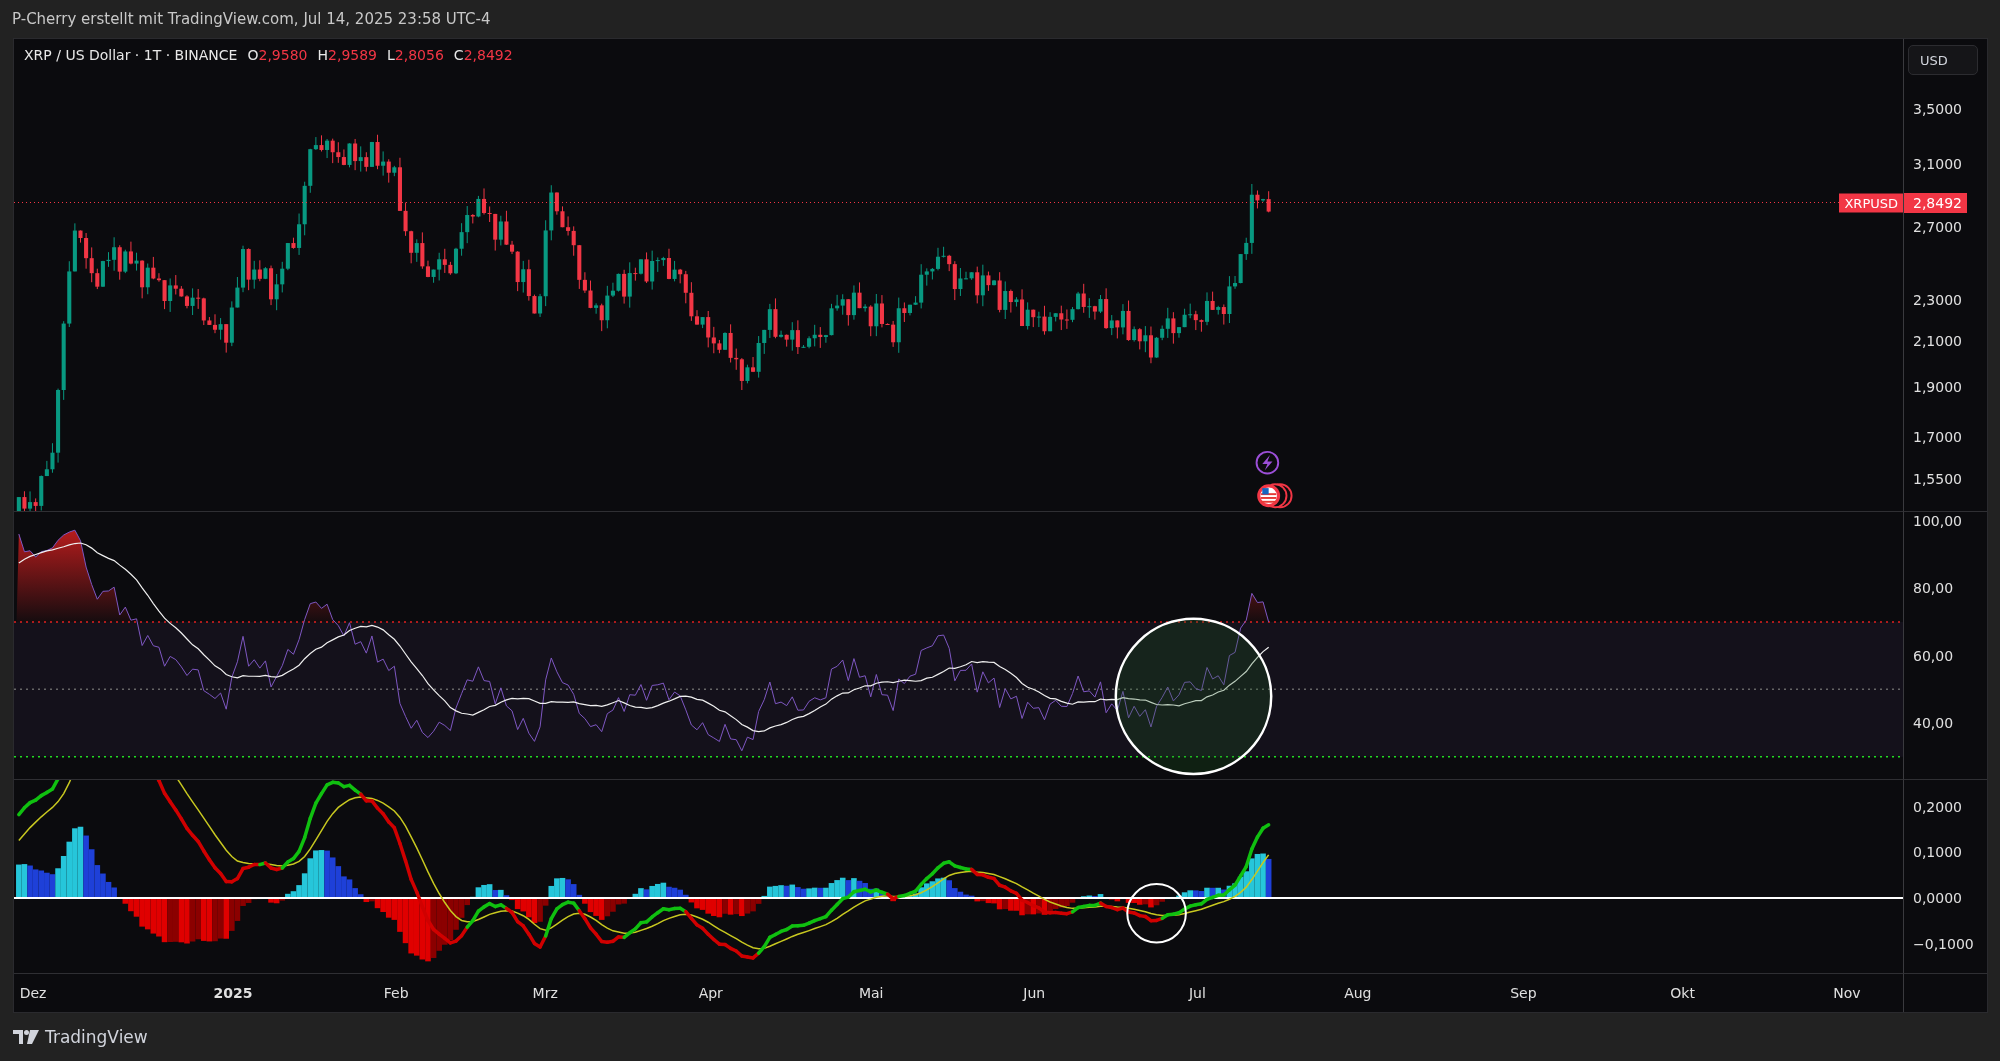 The height and width of the screenshot is (1061, 2000). What do you see at coordinates (1937, 520) in the screenshot?
I see `rsi-tick: 100,00` at bounding box center [1937, 520].